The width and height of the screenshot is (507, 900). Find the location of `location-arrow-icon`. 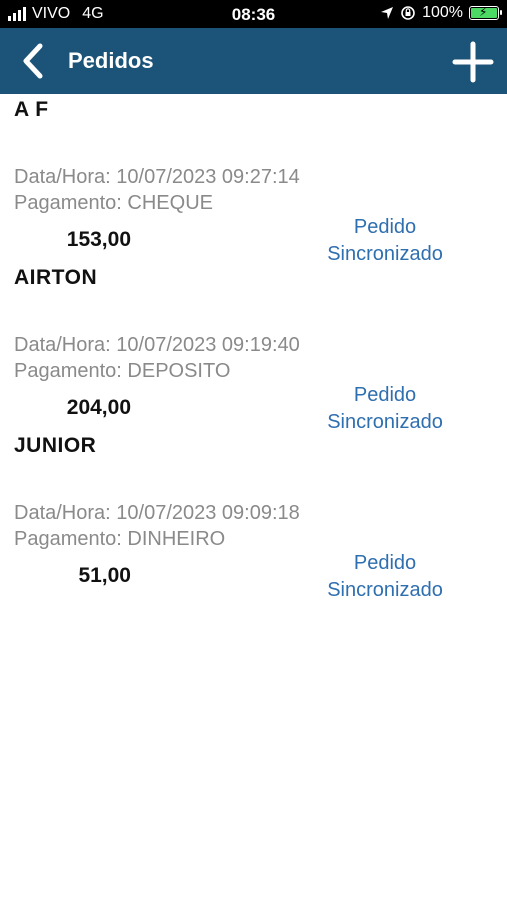

location-arrow-icon is located at coordinates (387, 13).